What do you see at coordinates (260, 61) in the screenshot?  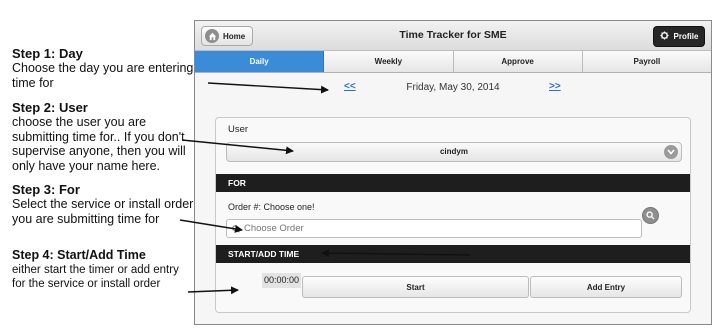 I see `tab-daily: Daily` at bounding box center [260, 61].